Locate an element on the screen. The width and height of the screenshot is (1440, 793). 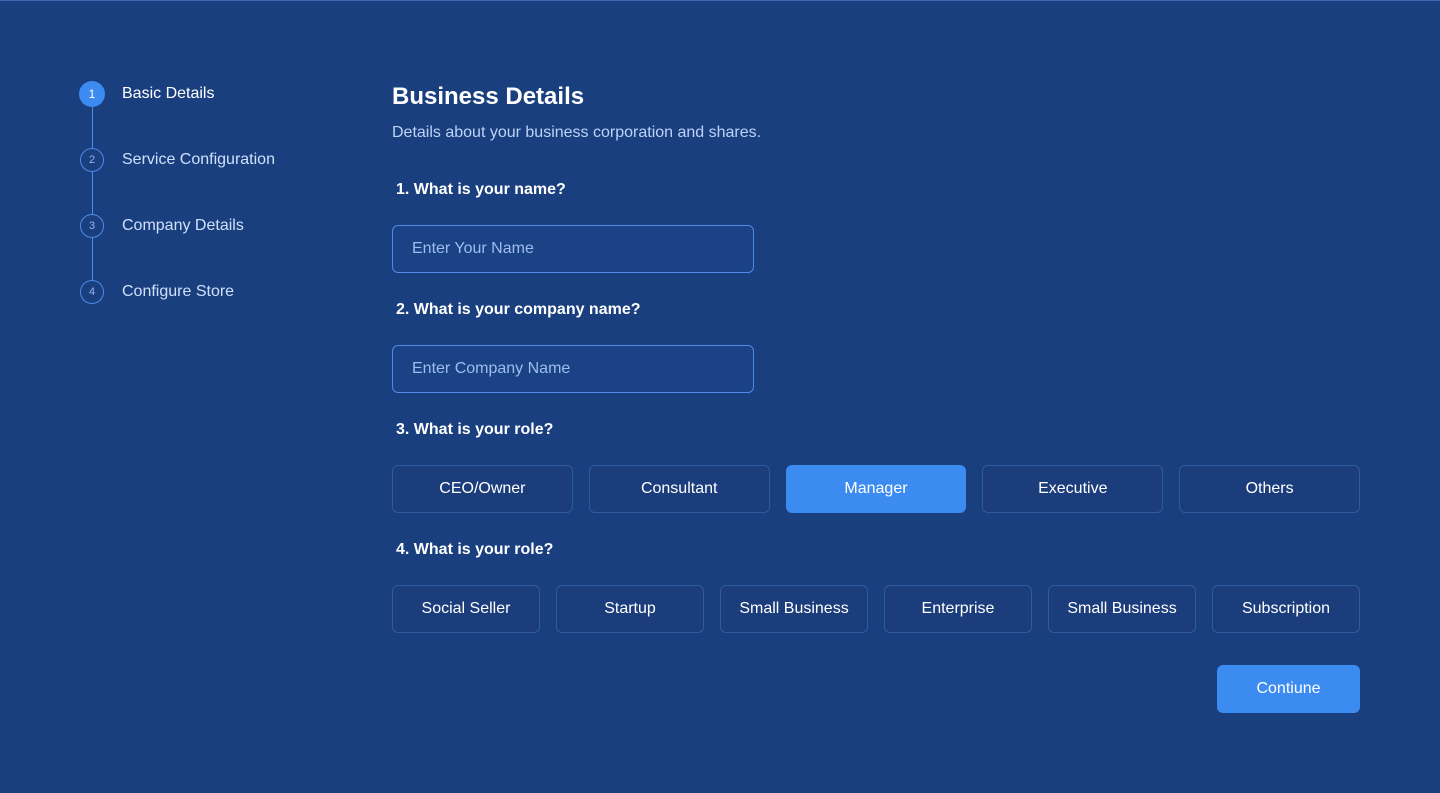
question-company-label: 2. What is your company name? is located at coordinates (518, 309).